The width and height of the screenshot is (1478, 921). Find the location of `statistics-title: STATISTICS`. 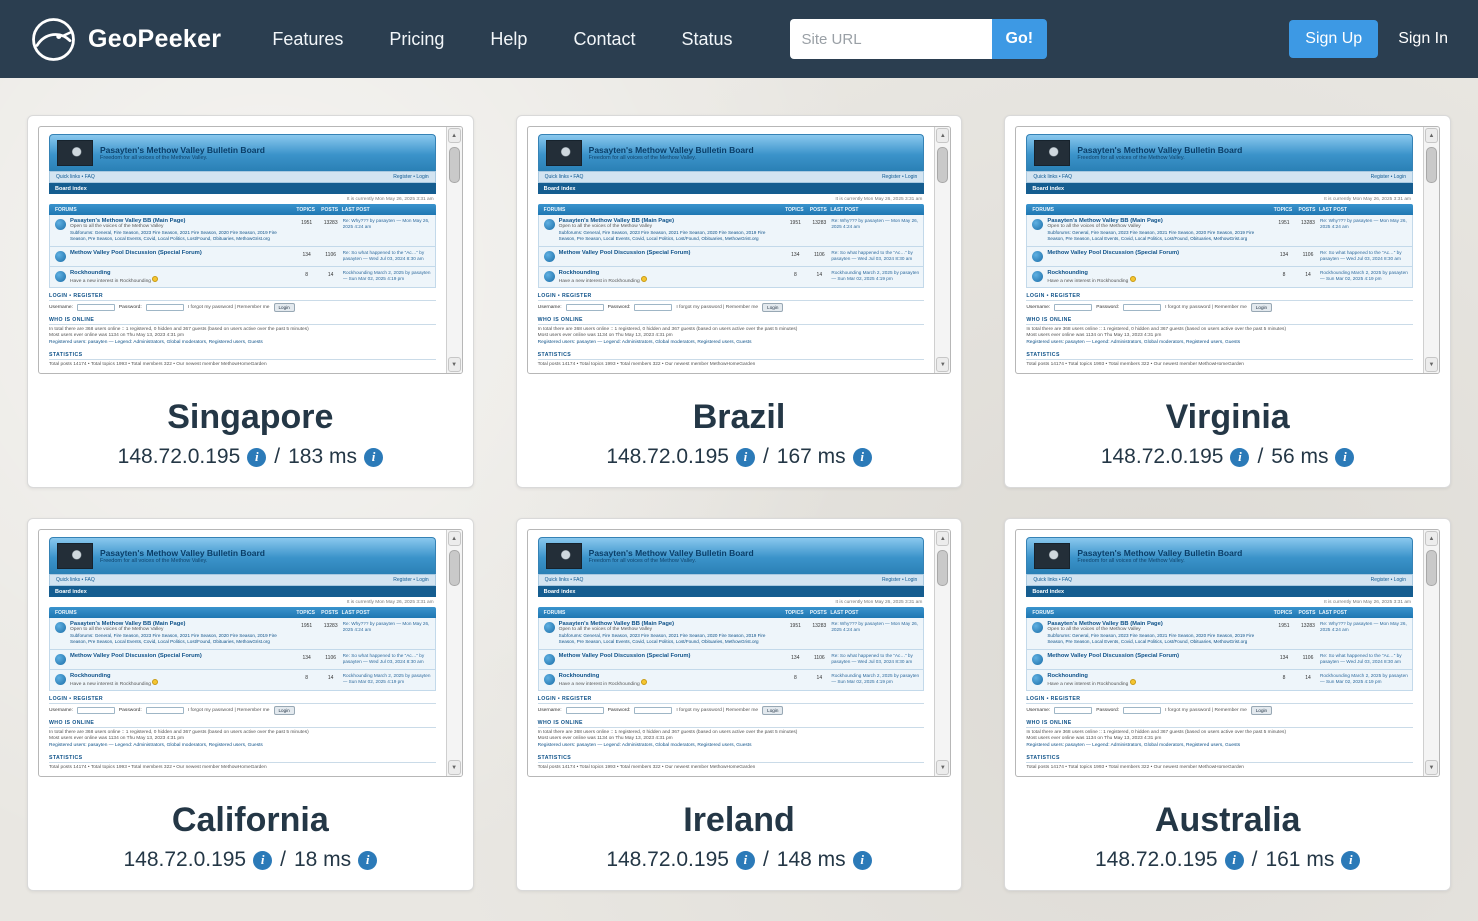

statistics-title: STATISTICS is located at coordinates (242, 356).